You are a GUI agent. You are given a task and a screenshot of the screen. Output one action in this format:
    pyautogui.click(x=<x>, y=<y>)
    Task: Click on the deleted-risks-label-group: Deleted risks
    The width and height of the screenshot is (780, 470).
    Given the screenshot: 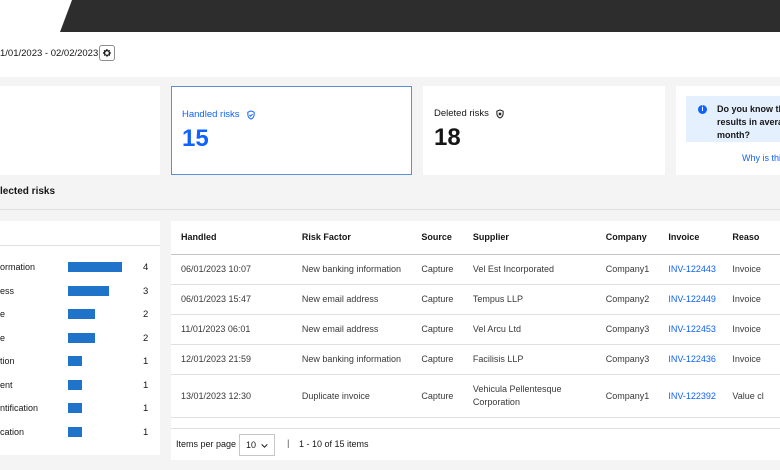 What is the action you would take?
    pyautogui.click(x=469, y=113)
    